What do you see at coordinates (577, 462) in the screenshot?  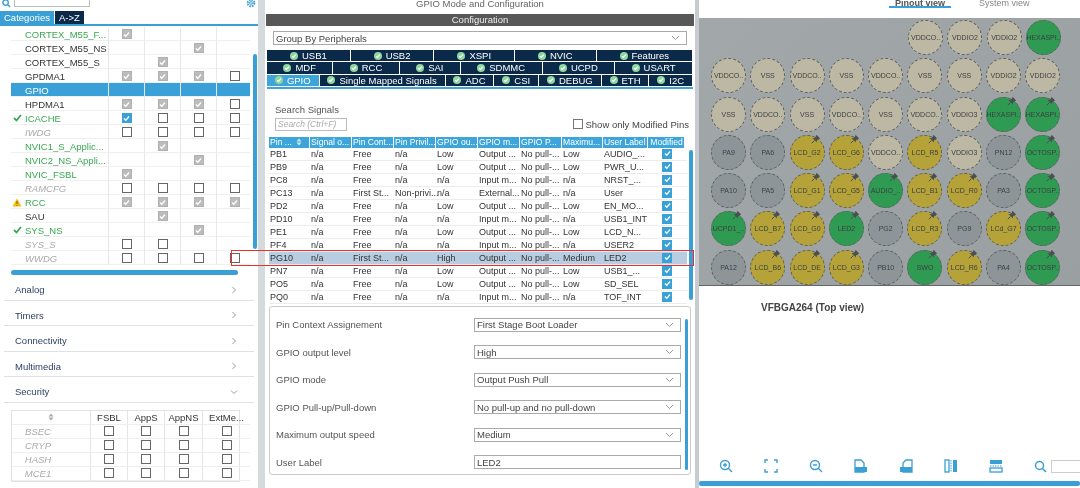 I see `input-field: LED2` at bounding box center [577, 462].